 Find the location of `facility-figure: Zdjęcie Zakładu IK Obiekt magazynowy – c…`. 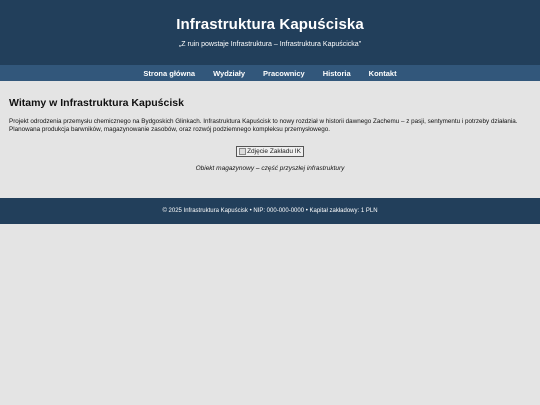

facility-figure: Zdjęcie Zakładu IK Obiekt magazynowy – c… is located at coordinates (270, 157).